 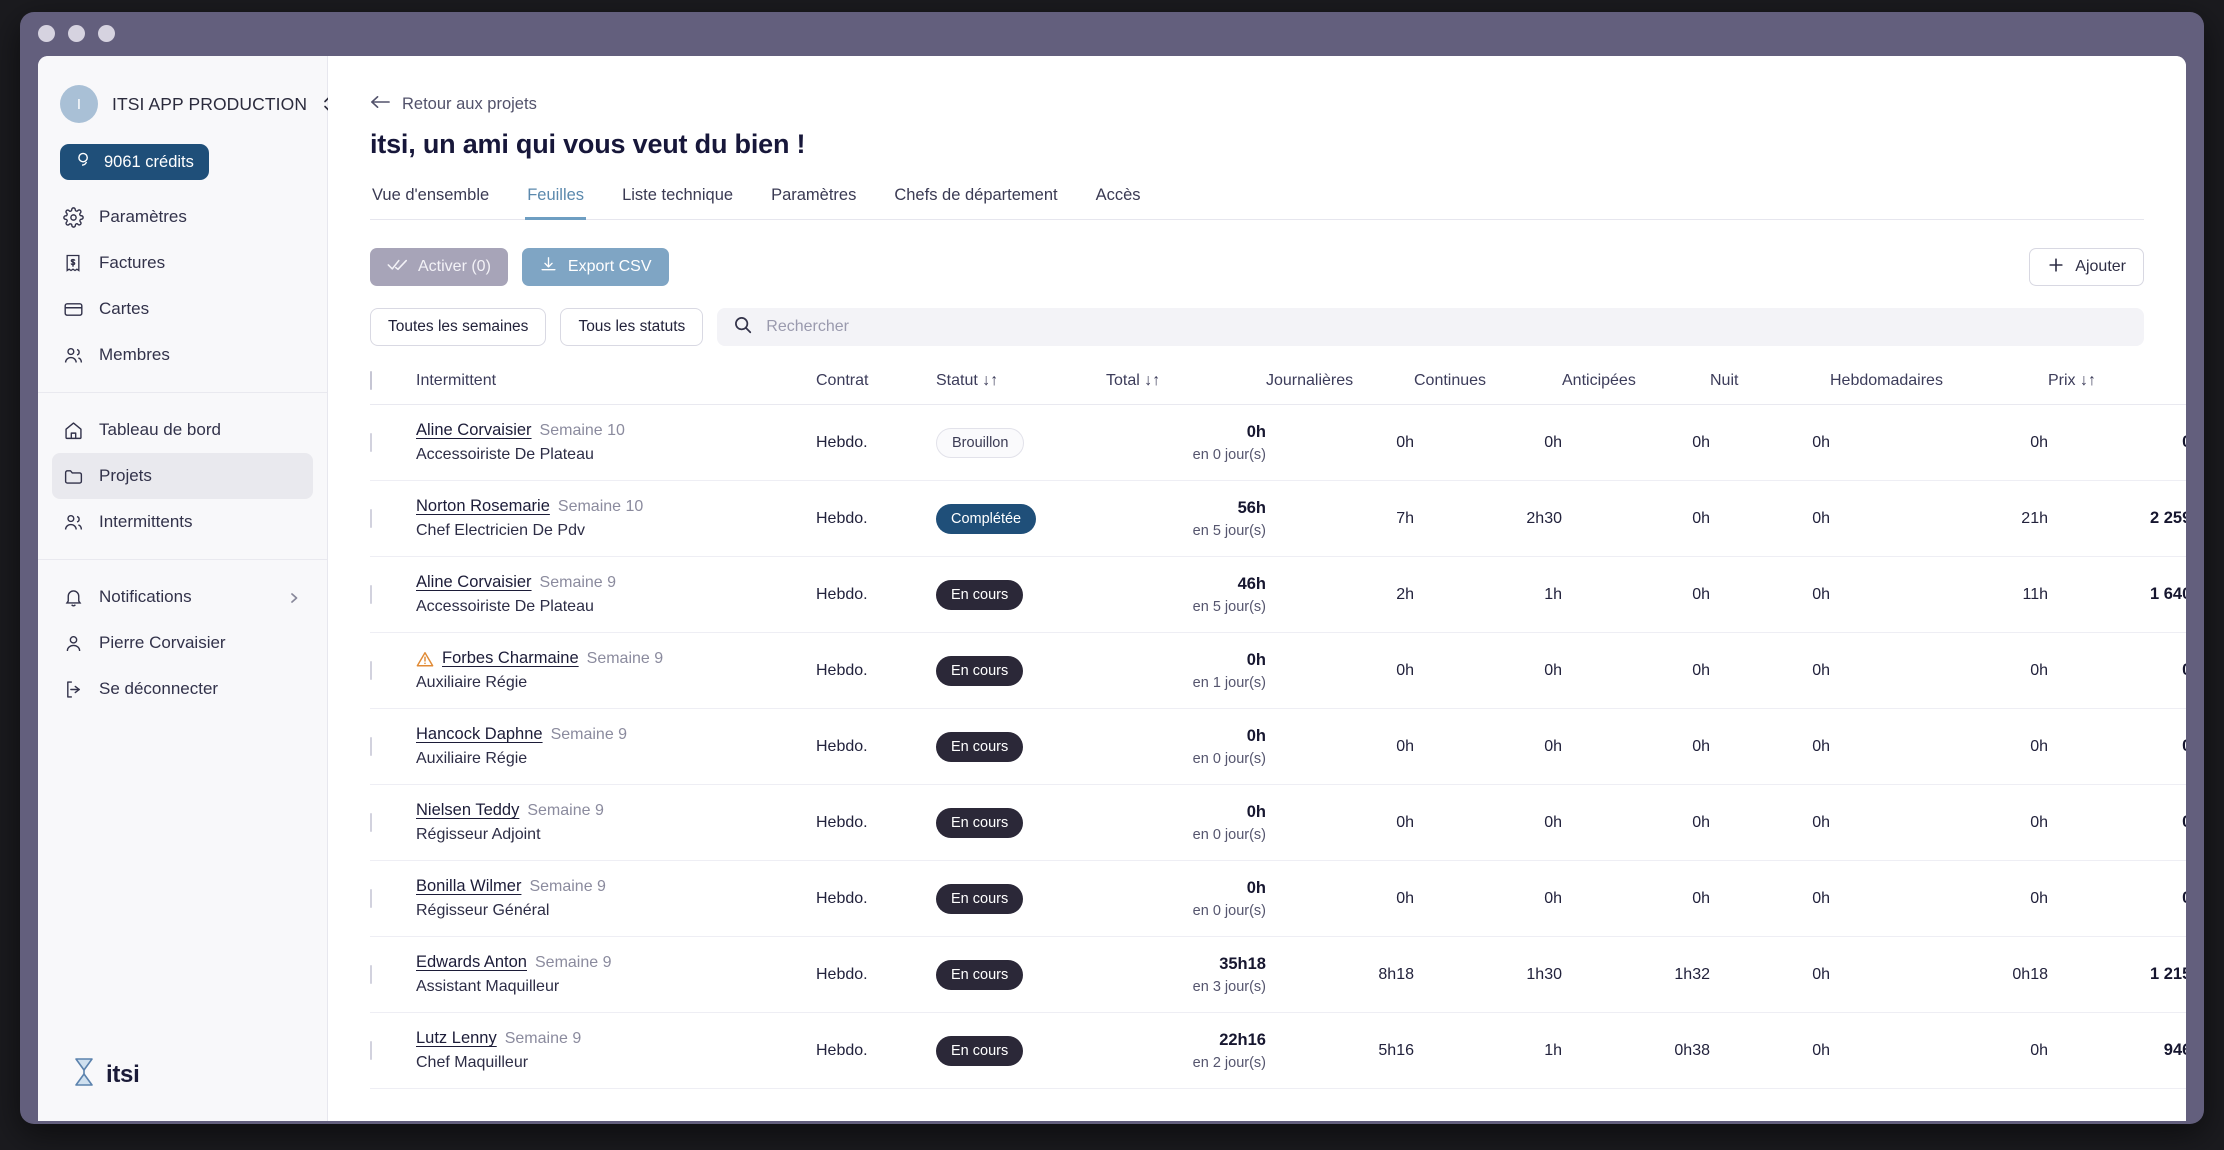 I want to click on arrow-left-icon, so click(x=380, y=104).